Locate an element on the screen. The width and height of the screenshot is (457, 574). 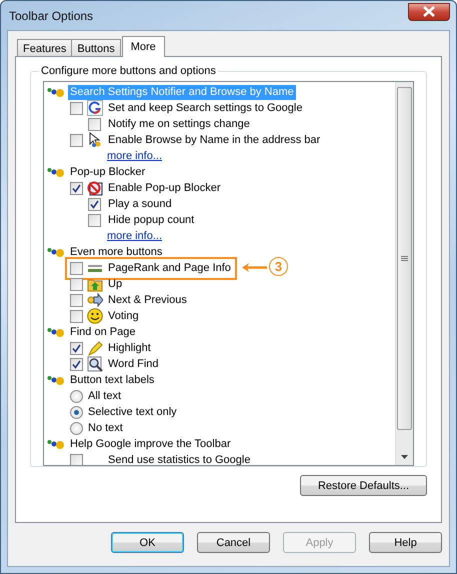
option-label: Set and keep Search settings to Google is located at coordinates (205, 108).